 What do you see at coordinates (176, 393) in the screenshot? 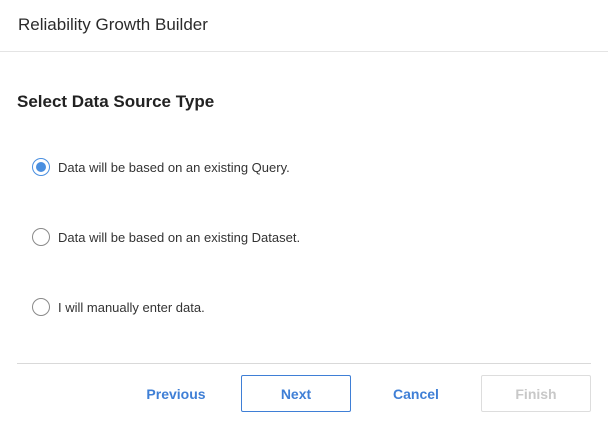
I see `previous-button: Previous` at bounding box center [176, 393].